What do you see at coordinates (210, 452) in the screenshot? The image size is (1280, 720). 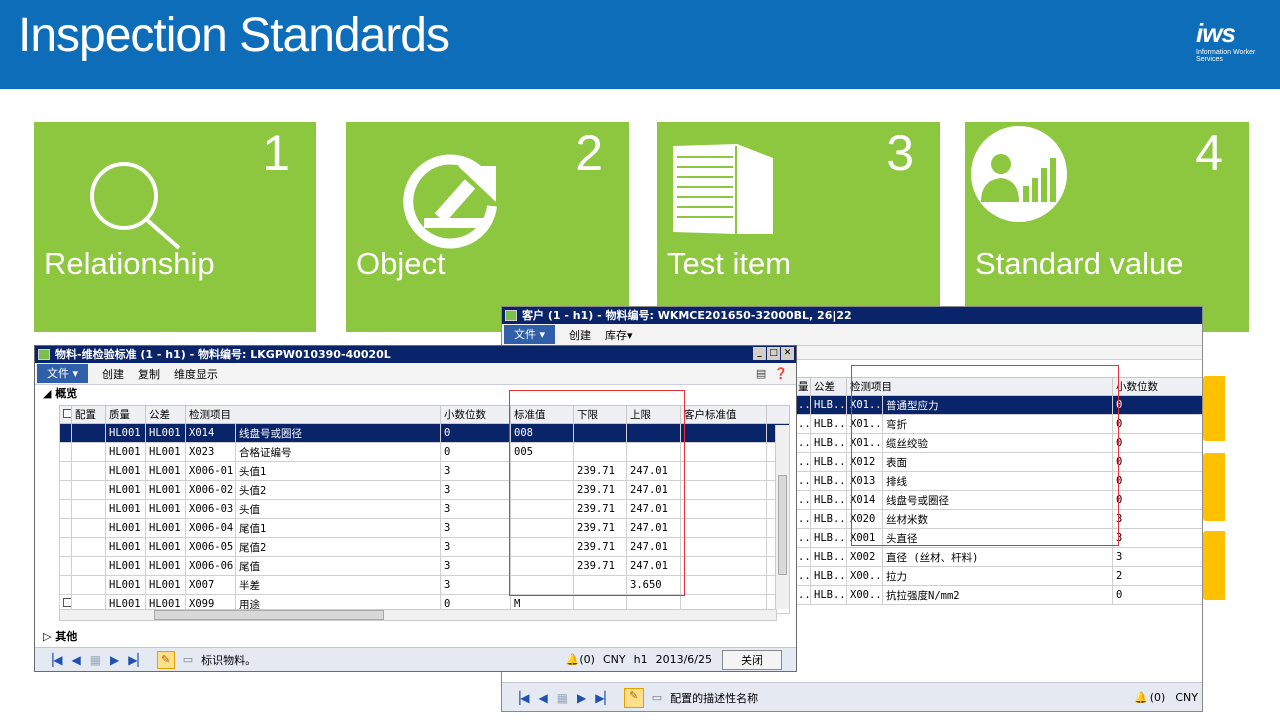 I see `cell-test-code: X023` at bounding box center [210, 452].